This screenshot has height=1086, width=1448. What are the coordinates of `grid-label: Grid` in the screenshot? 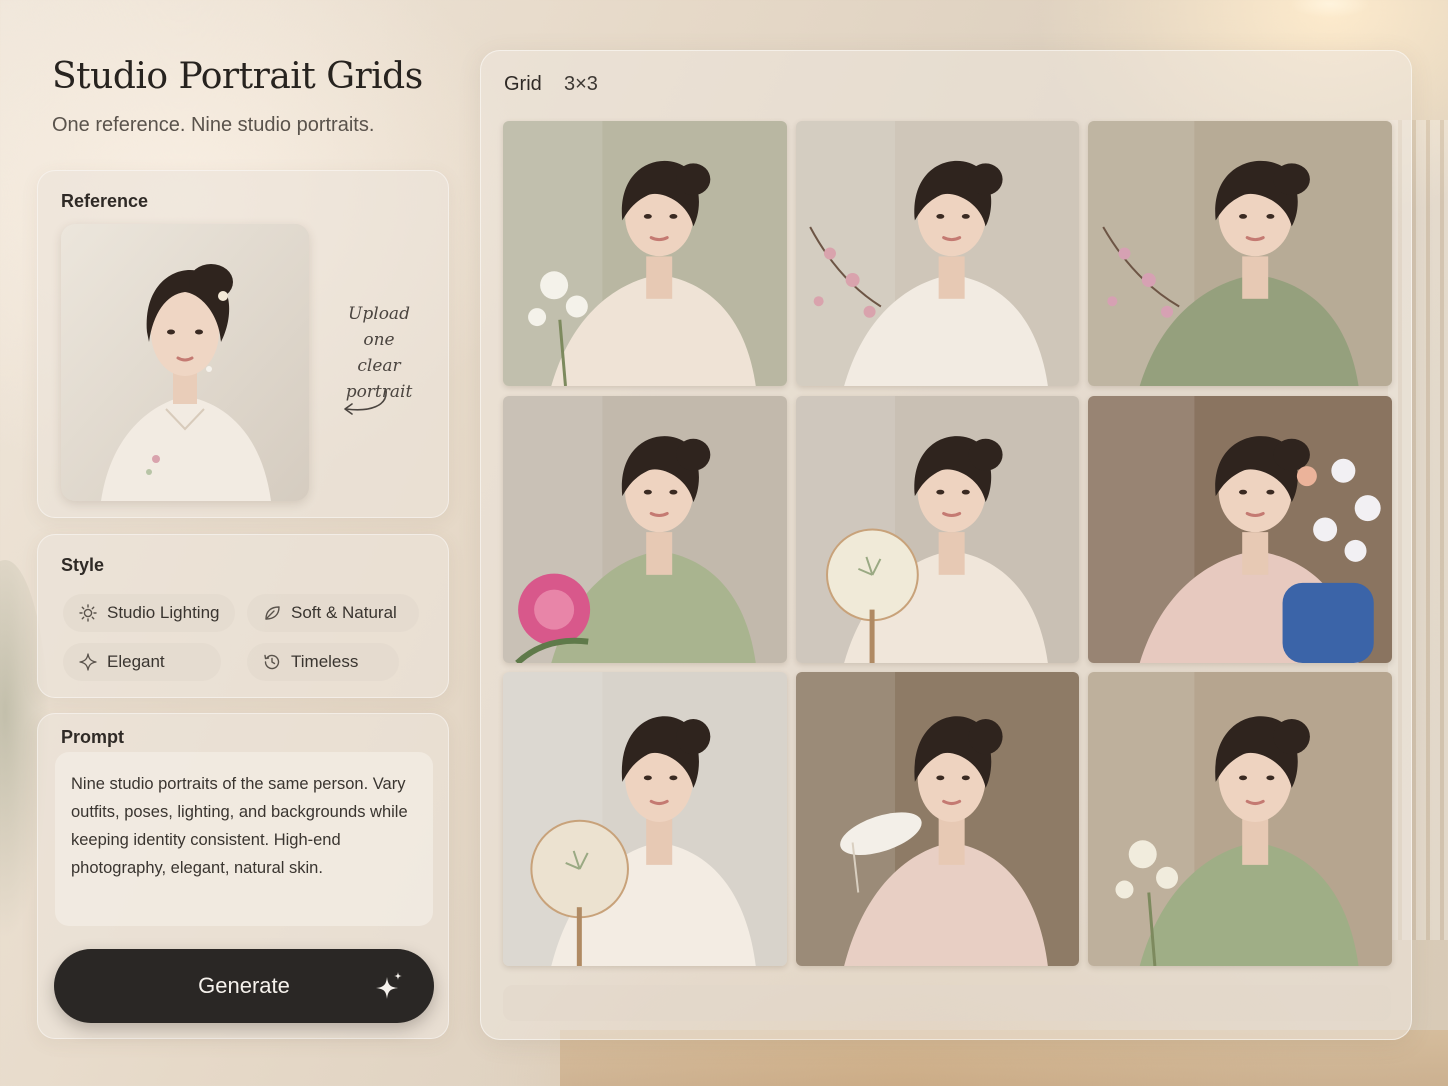 It's located at (523, 84).